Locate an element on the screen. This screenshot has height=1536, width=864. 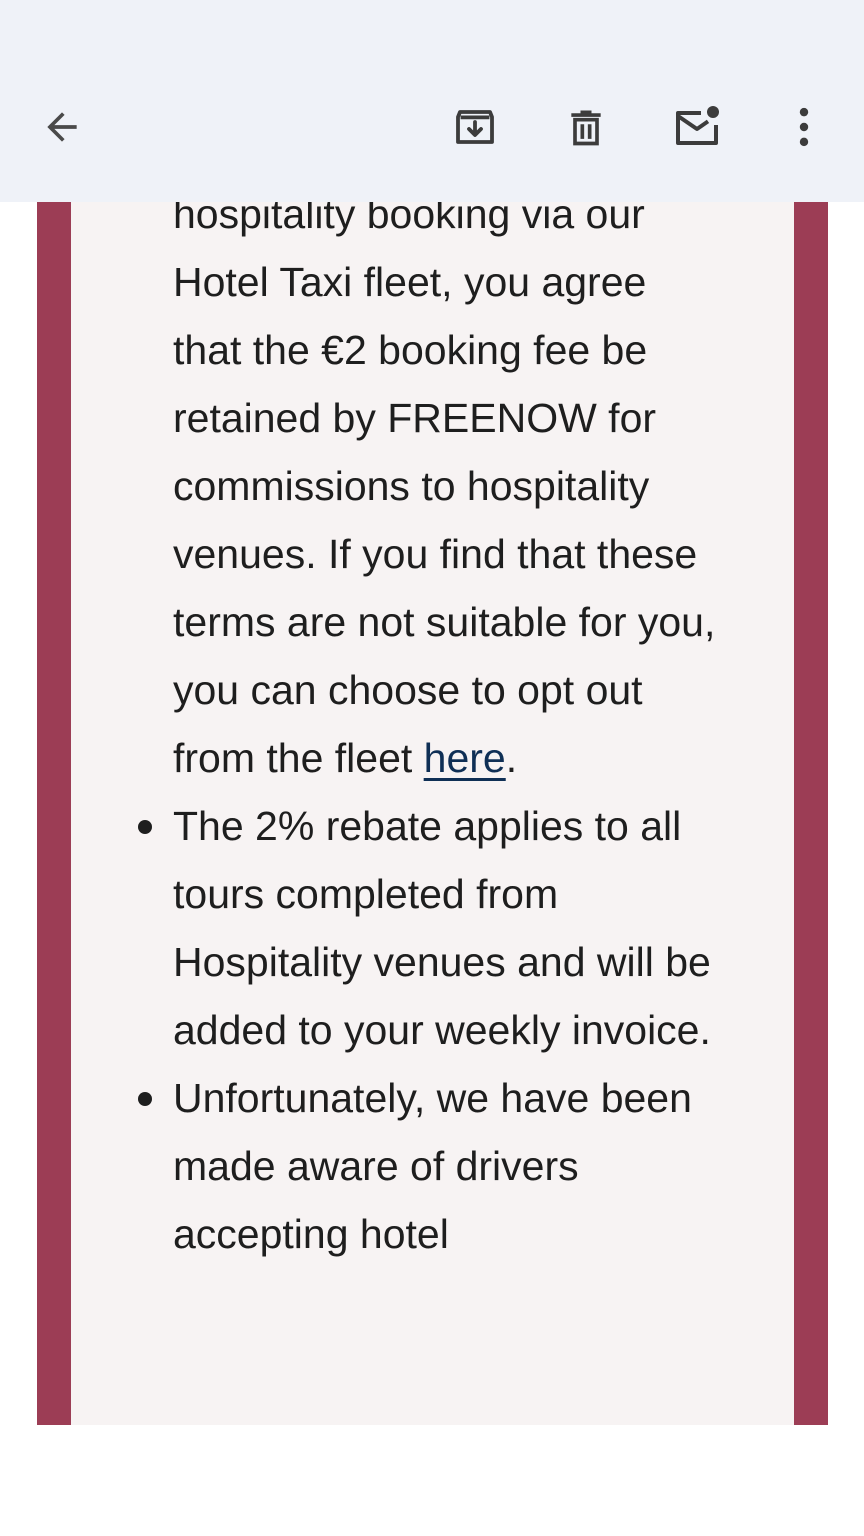
delete-button is located at coordinates (586, 127).